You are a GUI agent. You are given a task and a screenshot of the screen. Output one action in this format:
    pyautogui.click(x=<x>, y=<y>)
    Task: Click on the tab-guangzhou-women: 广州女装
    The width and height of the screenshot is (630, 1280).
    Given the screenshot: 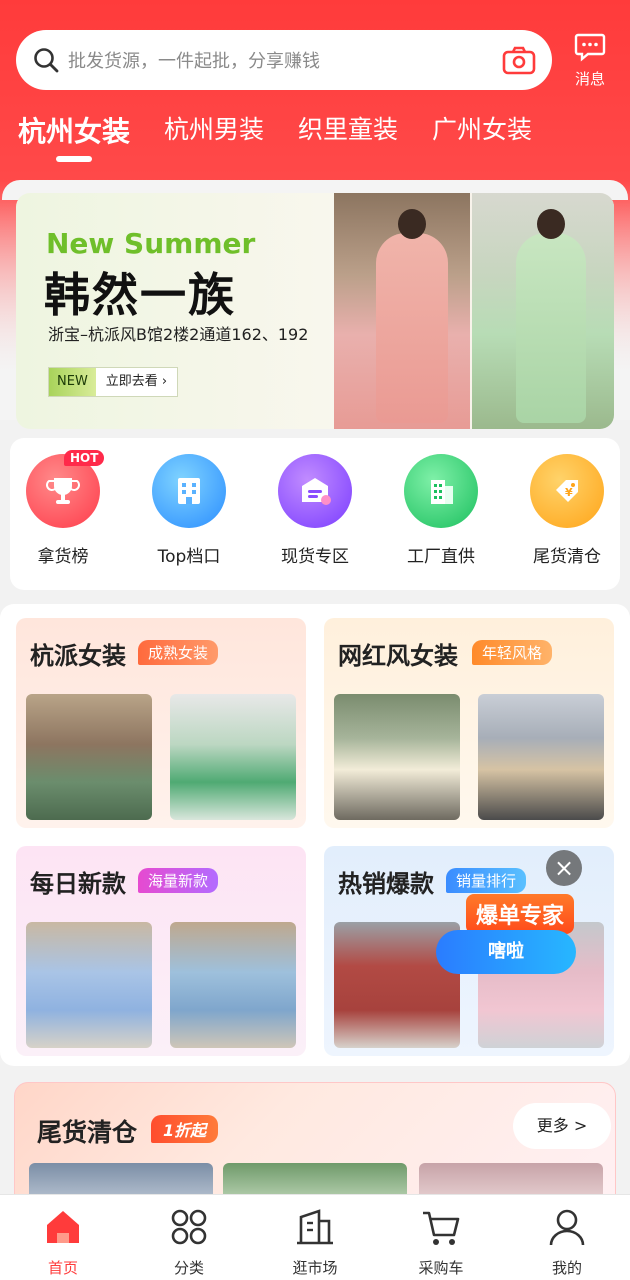 What is the action you would take?
    pyautogui.click(x=482, y=128)
    